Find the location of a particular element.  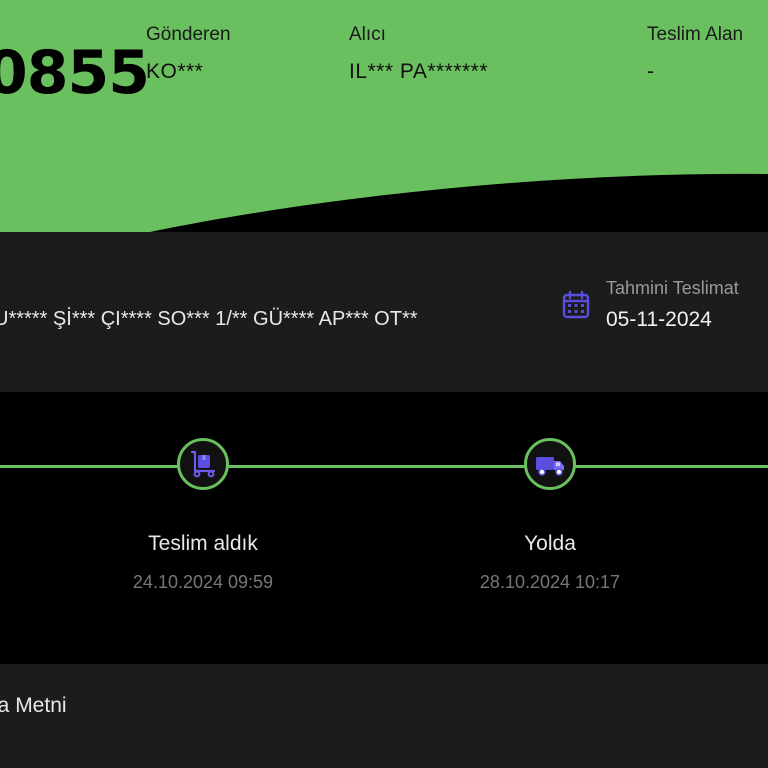

timeline-progress-line is located at coordinates (384, 466).